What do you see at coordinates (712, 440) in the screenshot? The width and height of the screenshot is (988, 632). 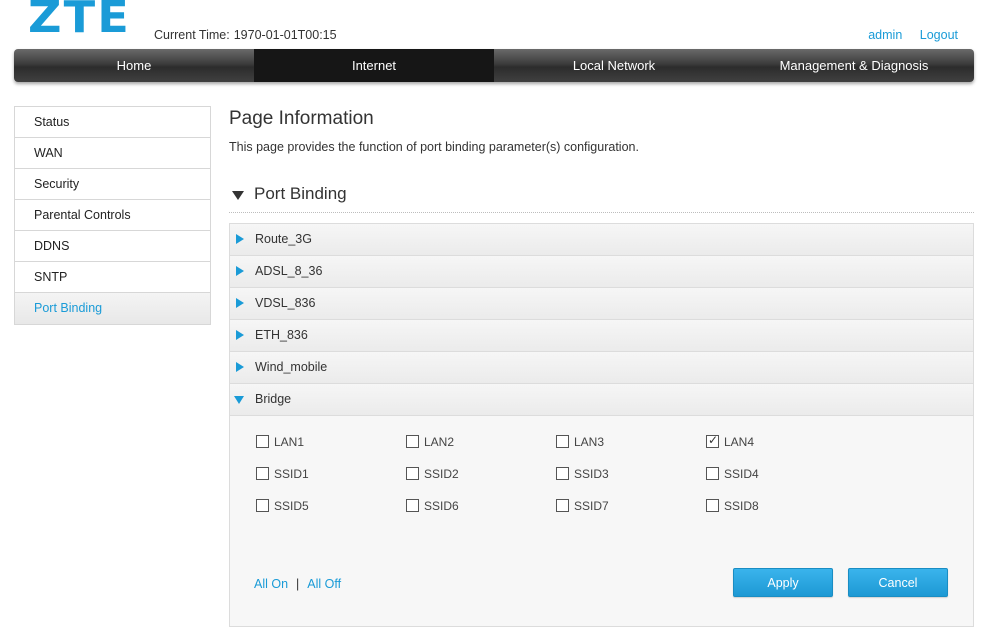 I see `checkbox-box-checked` at bounding box center [712, 440].